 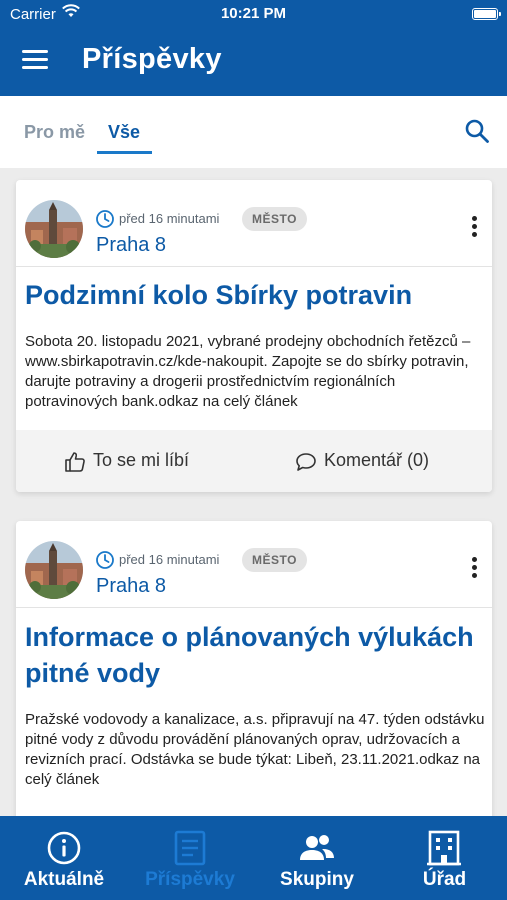 What do you see at coordinates (477, 131) in the screenshot?
I see `search-icon` at bounding box center [477, 131].